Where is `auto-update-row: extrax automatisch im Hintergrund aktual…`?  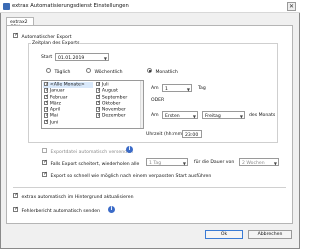
auto-update-row: extrax automatisch im Hintergrund aktual… is located at coordinates (73, 196).